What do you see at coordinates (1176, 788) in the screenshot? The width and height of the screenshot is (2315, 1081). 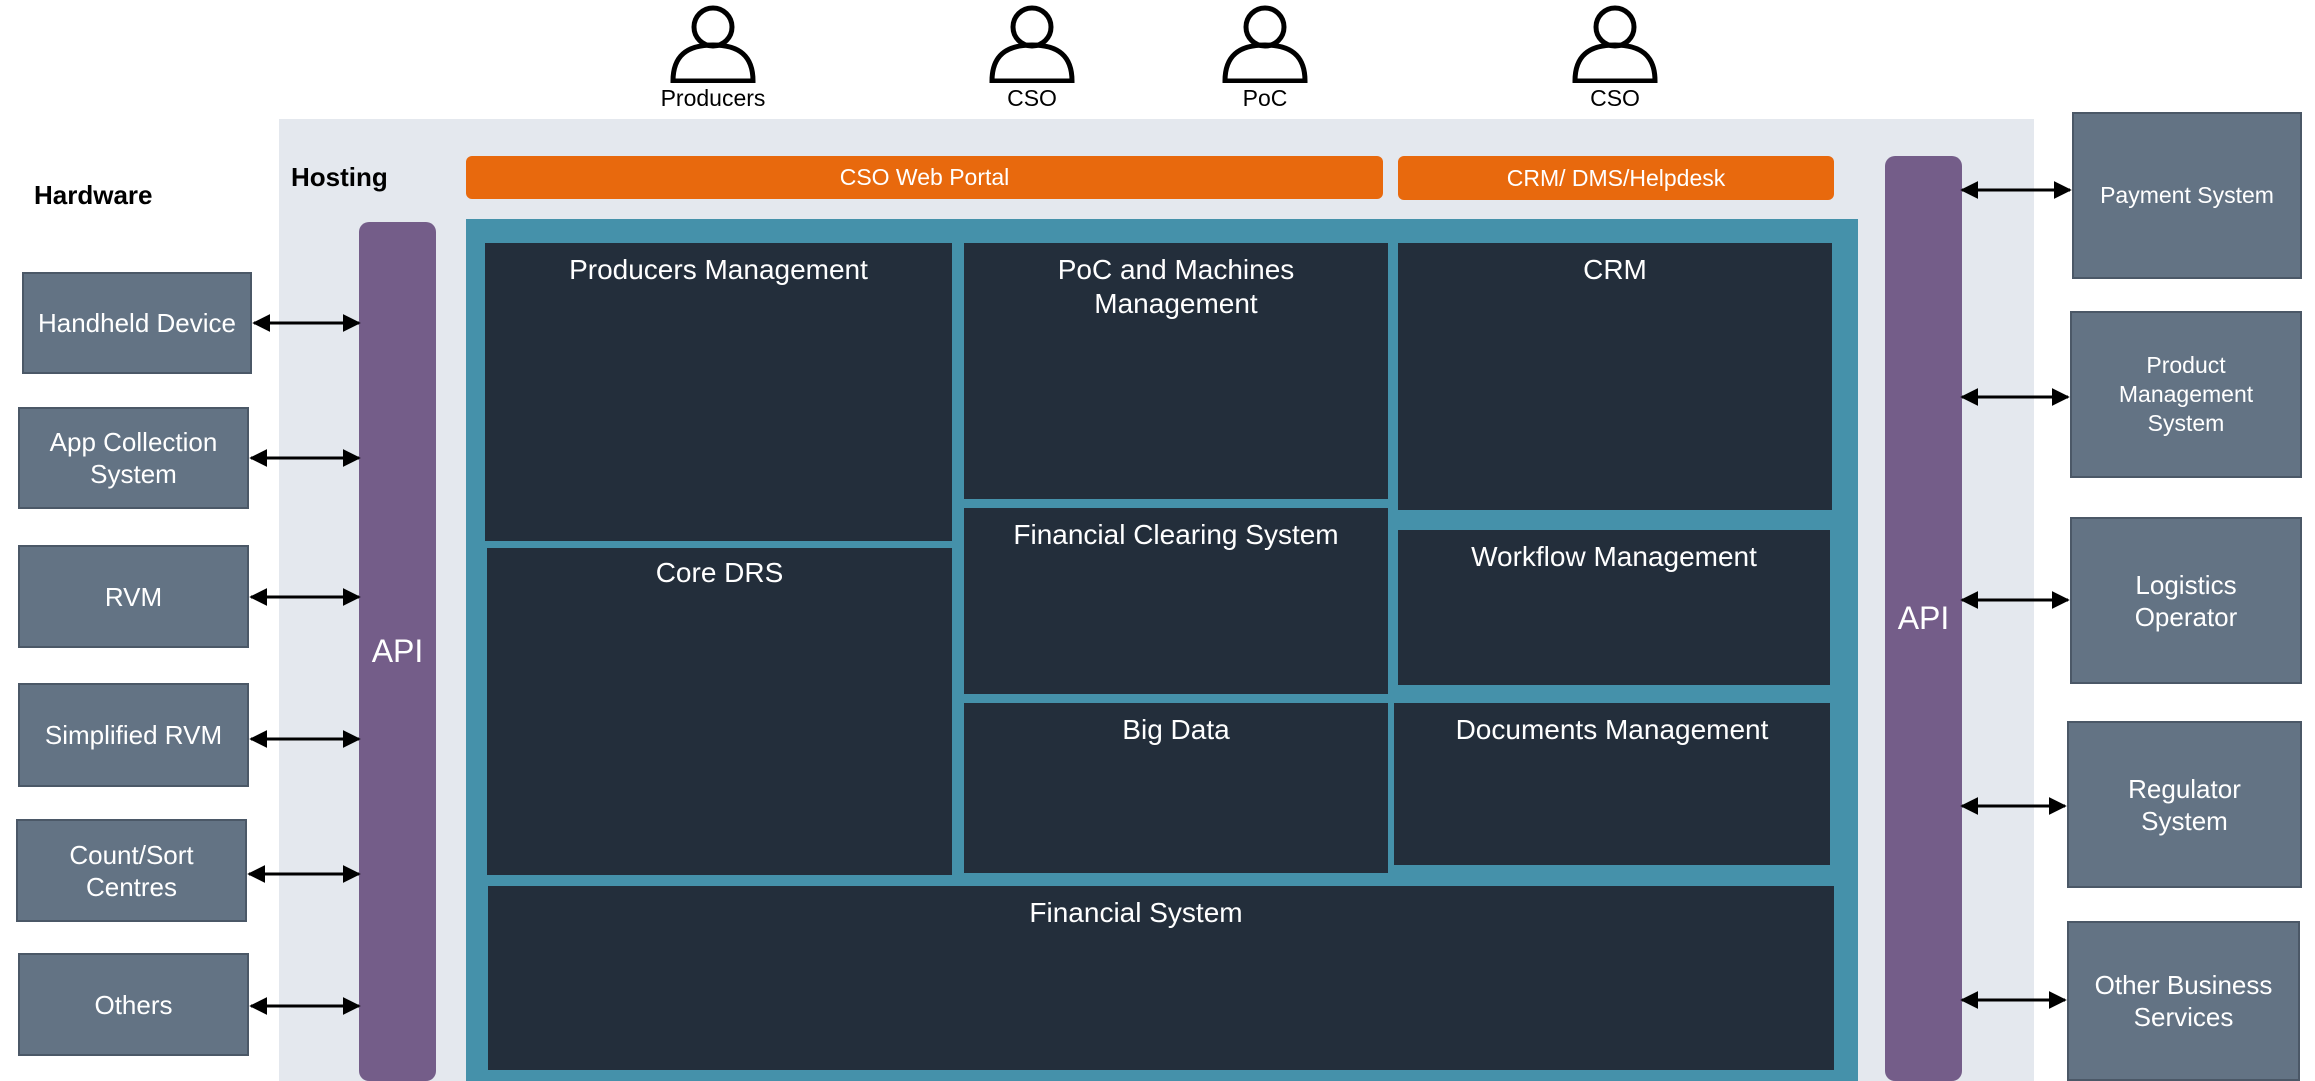 I see `module-big-data: Big Data` at bounding box center [1176, 788].